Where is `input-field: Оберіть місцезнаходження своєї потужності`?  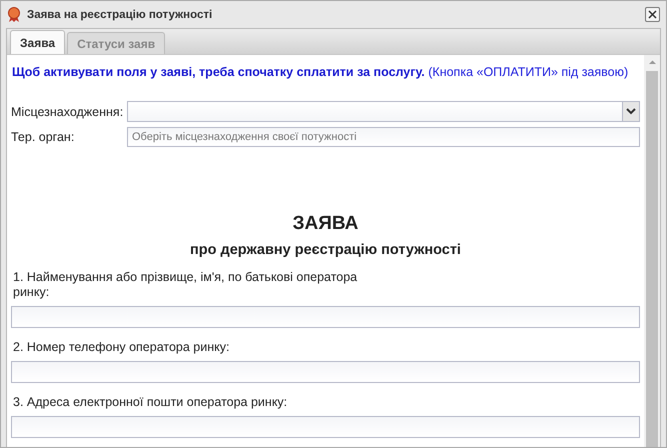 input-field: Оберіть місцезнаходження своєї потужності is located at coordinates (383, 137).